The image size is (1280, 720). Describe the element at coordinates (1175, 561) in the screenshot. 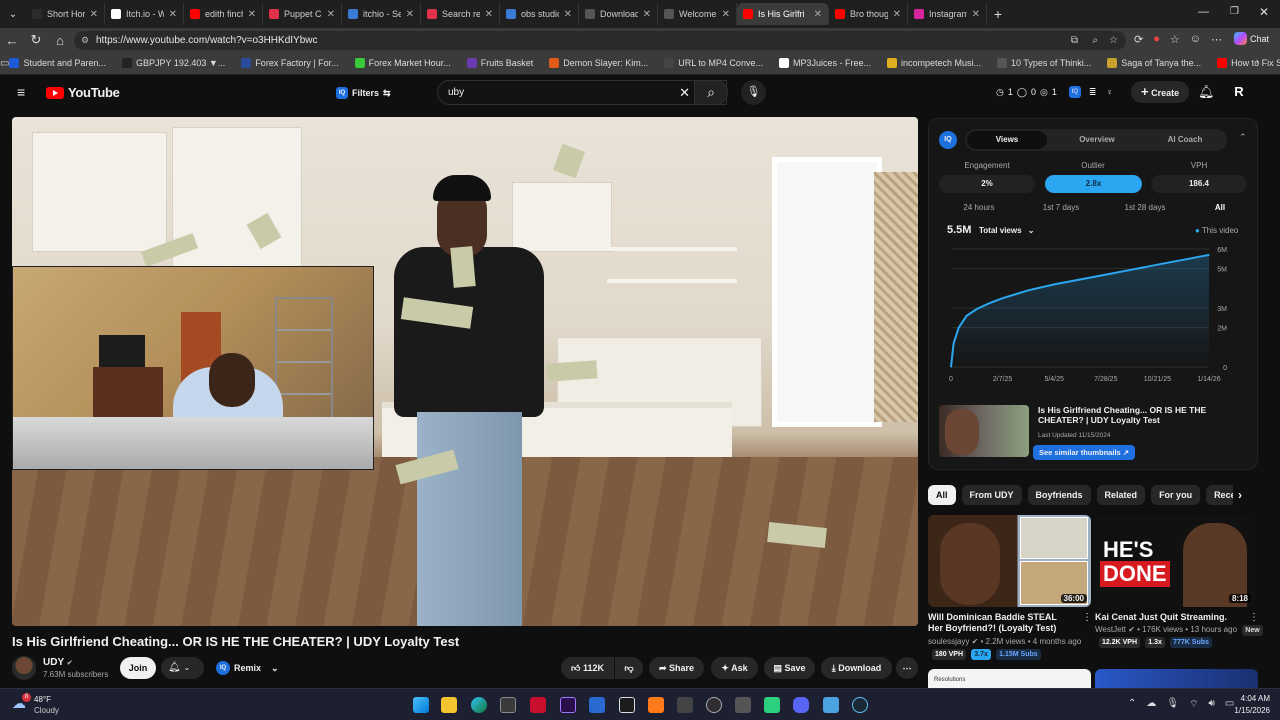

I see `rec-thumb-2: HE'S DONE 8:18` at that location.